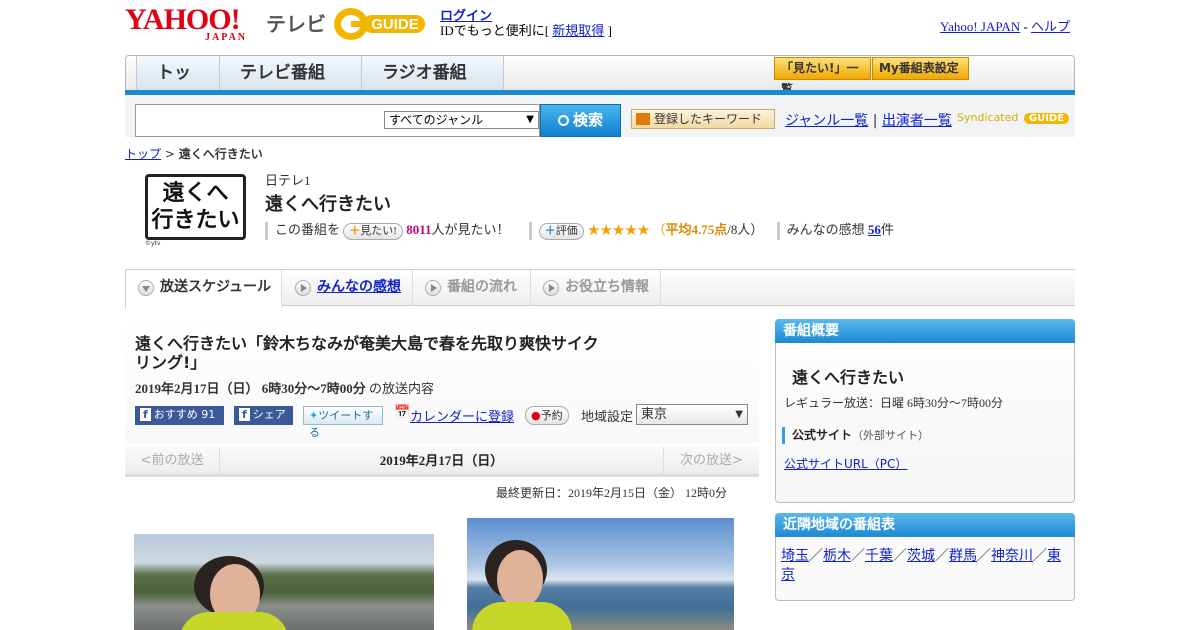  Describe the element at coordinates (795, 556) in the screenshot. I see `region-link-saitama: 埼玉` at that location.